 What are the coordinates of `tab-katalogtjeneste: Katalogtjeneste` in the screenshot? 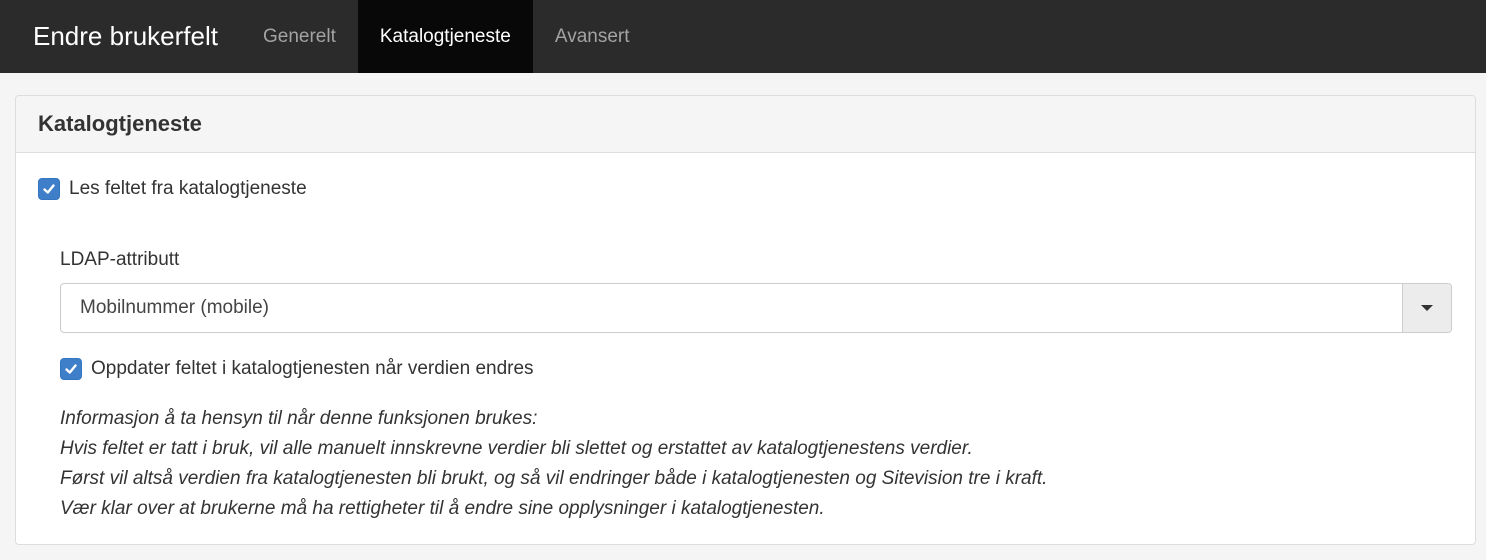 It's located at (445, 36).